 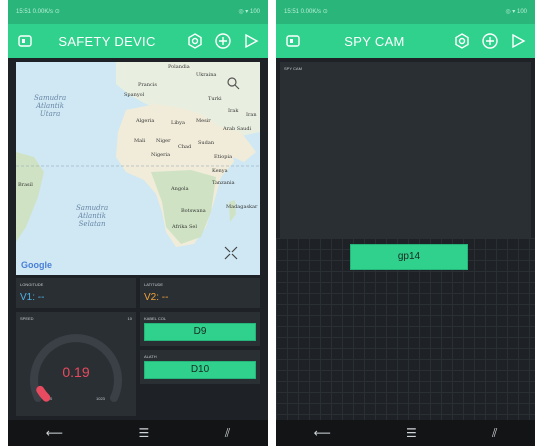 I want to click on d10-button: D10, so click(x=200, y=370).